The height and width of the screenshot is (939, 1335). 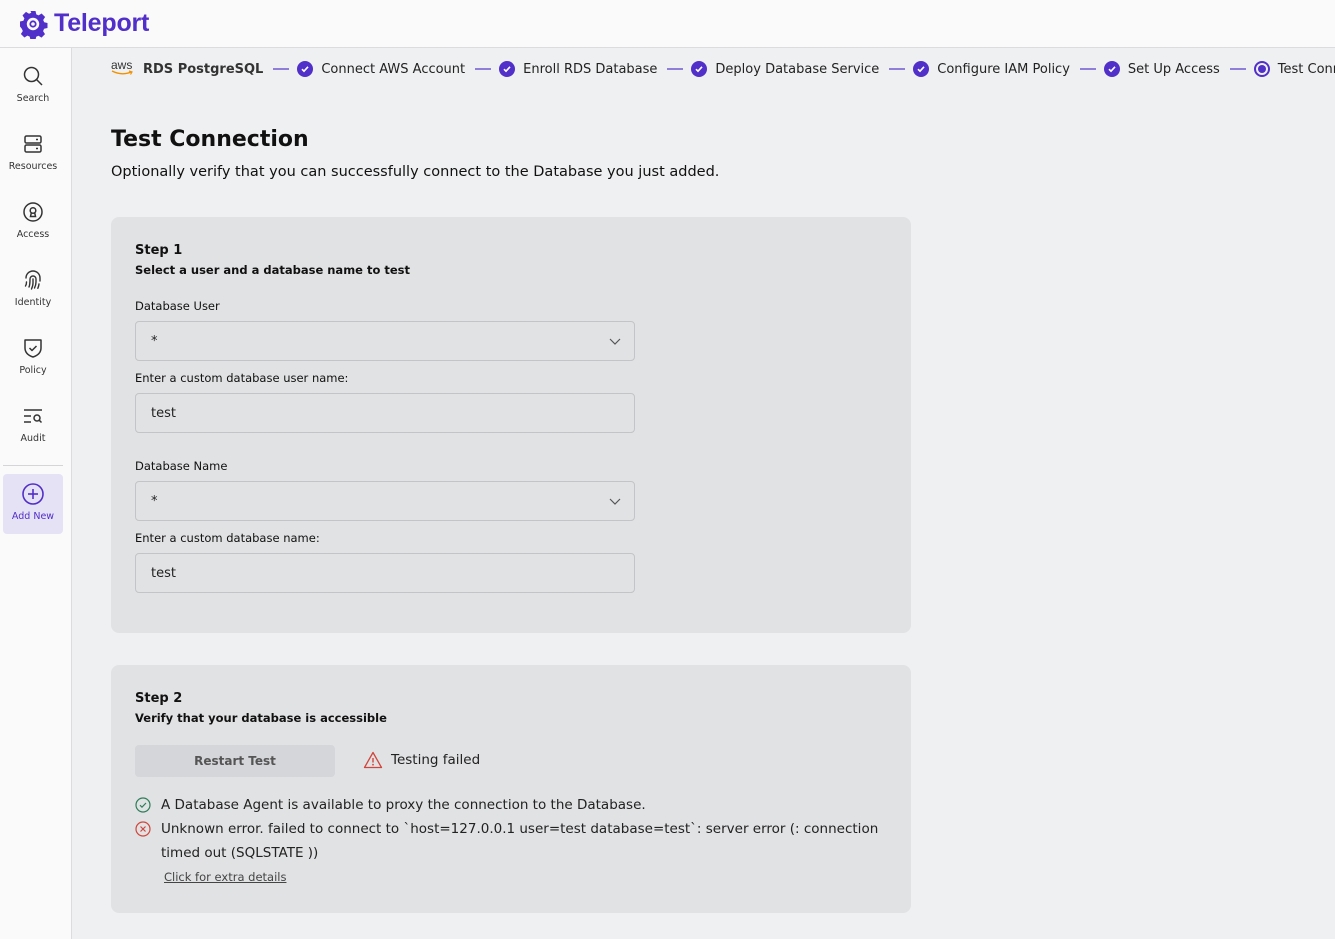 What do you see at coordinates (143, 829) in the screenshot?
I see `error-circle-icon` at bounding box center [143, 829].